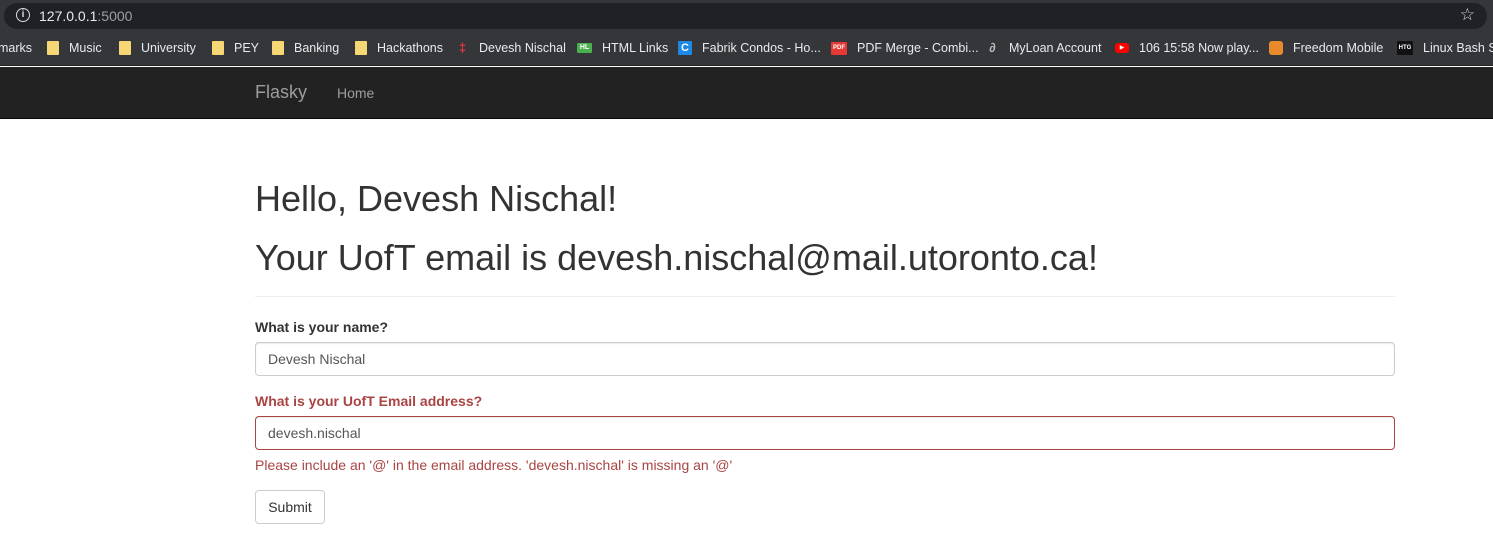  I want to click on url-text: 127.0.0.1:5000, so click(85, 16).